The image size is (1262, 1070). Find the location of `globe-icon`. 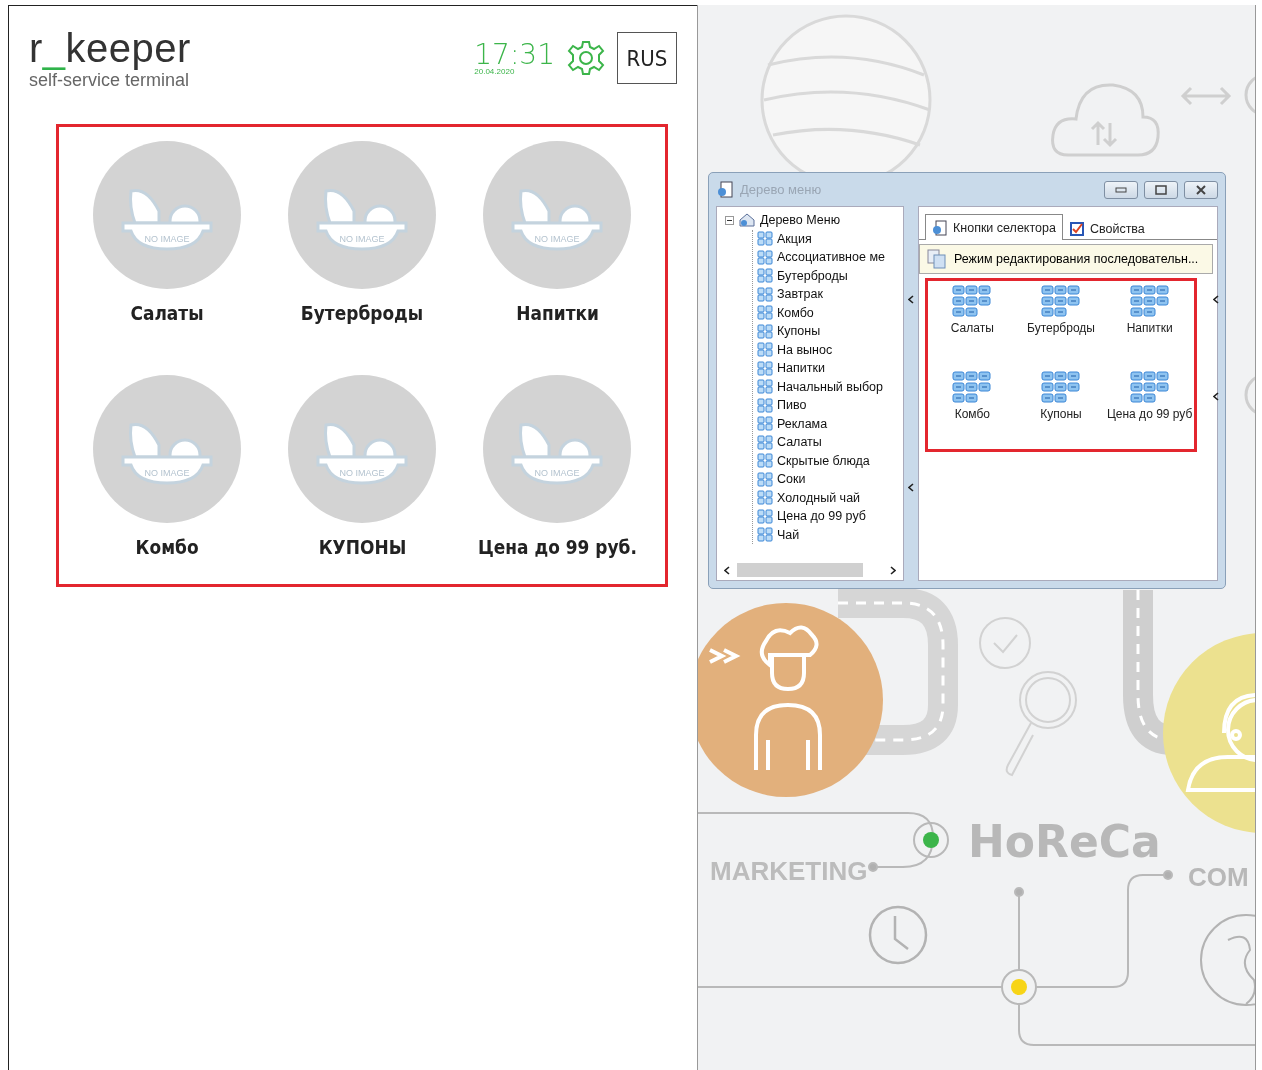

globe-icon is located at coordinates (1227, 960).